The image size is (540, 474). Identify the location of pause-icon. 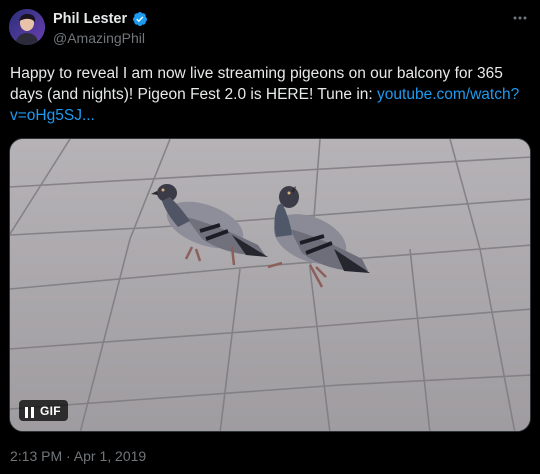
(29, 411).